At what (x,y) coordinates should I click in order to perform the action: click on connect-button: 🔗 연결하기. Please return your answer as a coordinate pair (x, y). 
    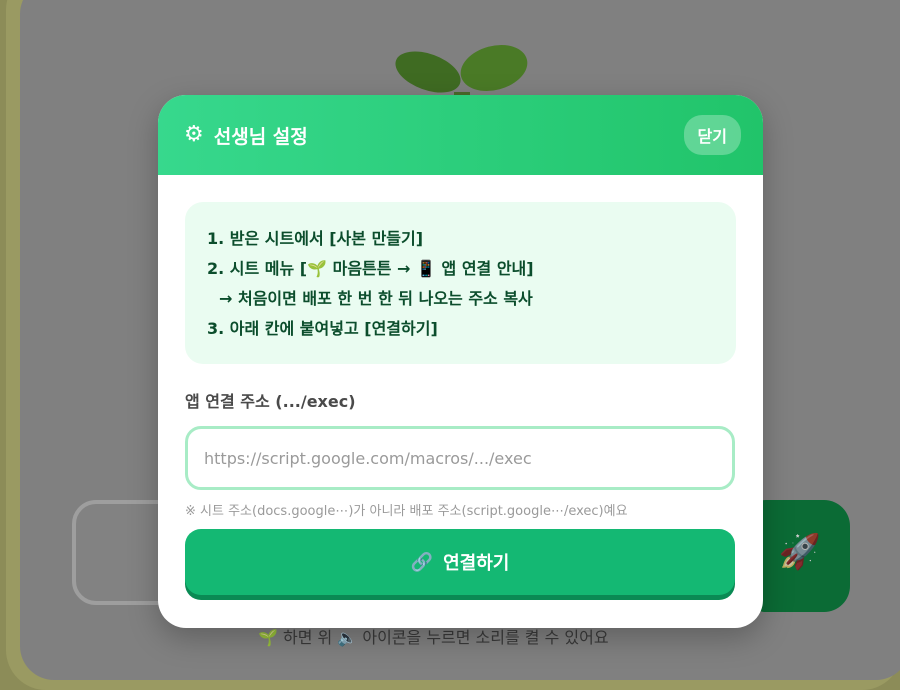
    Looking at the image, I should click on (460, 562).